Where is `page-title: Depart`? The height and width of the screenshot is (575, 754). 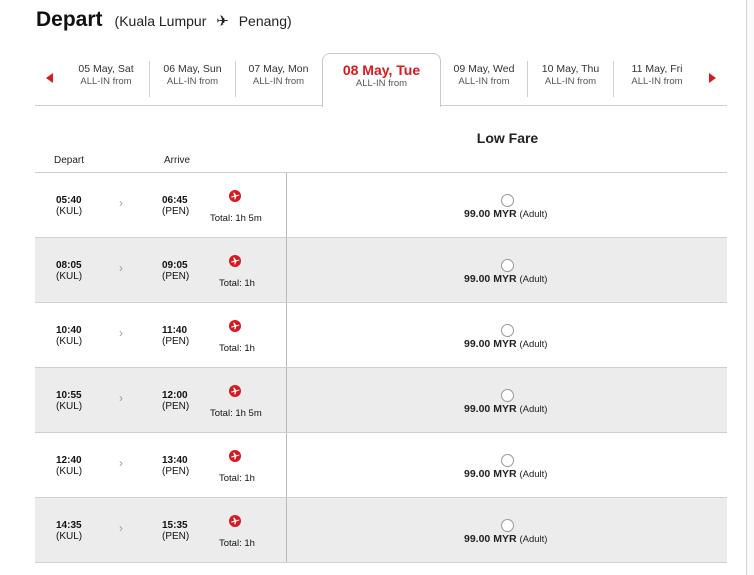
page-title: Depart is located at coordinates (69, 19).